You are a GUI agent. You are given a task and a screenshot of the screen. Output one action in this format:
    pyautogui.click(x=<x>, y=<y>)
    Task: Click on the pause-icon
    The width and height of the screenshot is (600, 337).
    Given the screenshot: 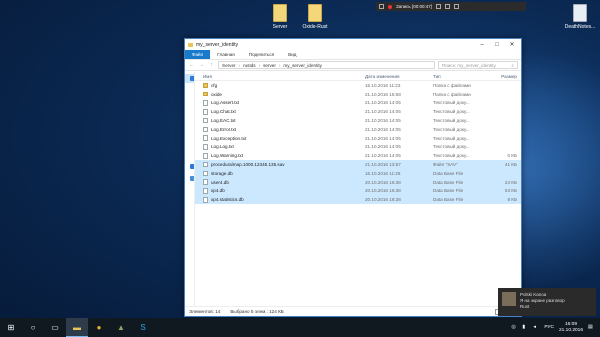 What is the action you would take?
    pyautogui.click(x=439, y=6)
    